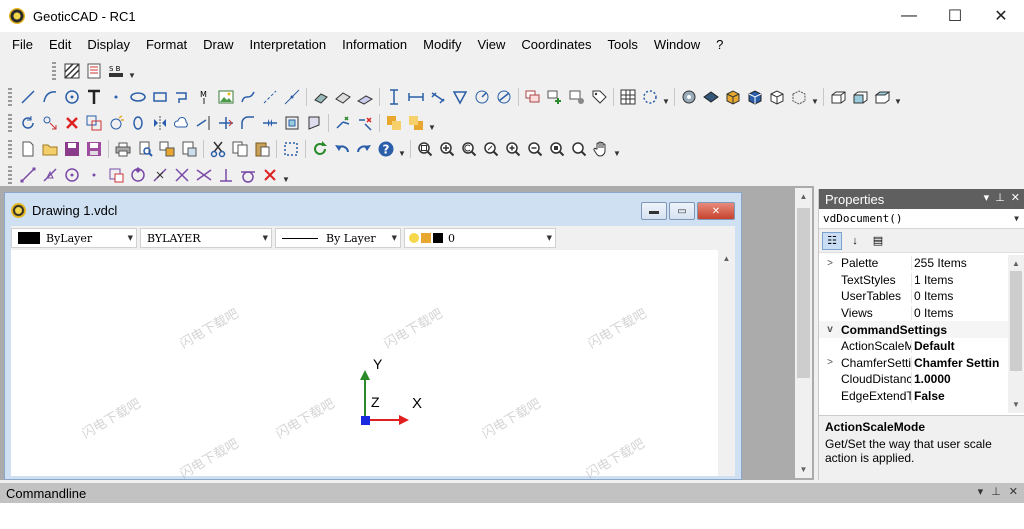 Image resolution: width=1024 pixels, height=529 pixels. What do you see at coordinates (28, 97) in the screenshot?
I see `line-icon` at bounding box center [28, 97].